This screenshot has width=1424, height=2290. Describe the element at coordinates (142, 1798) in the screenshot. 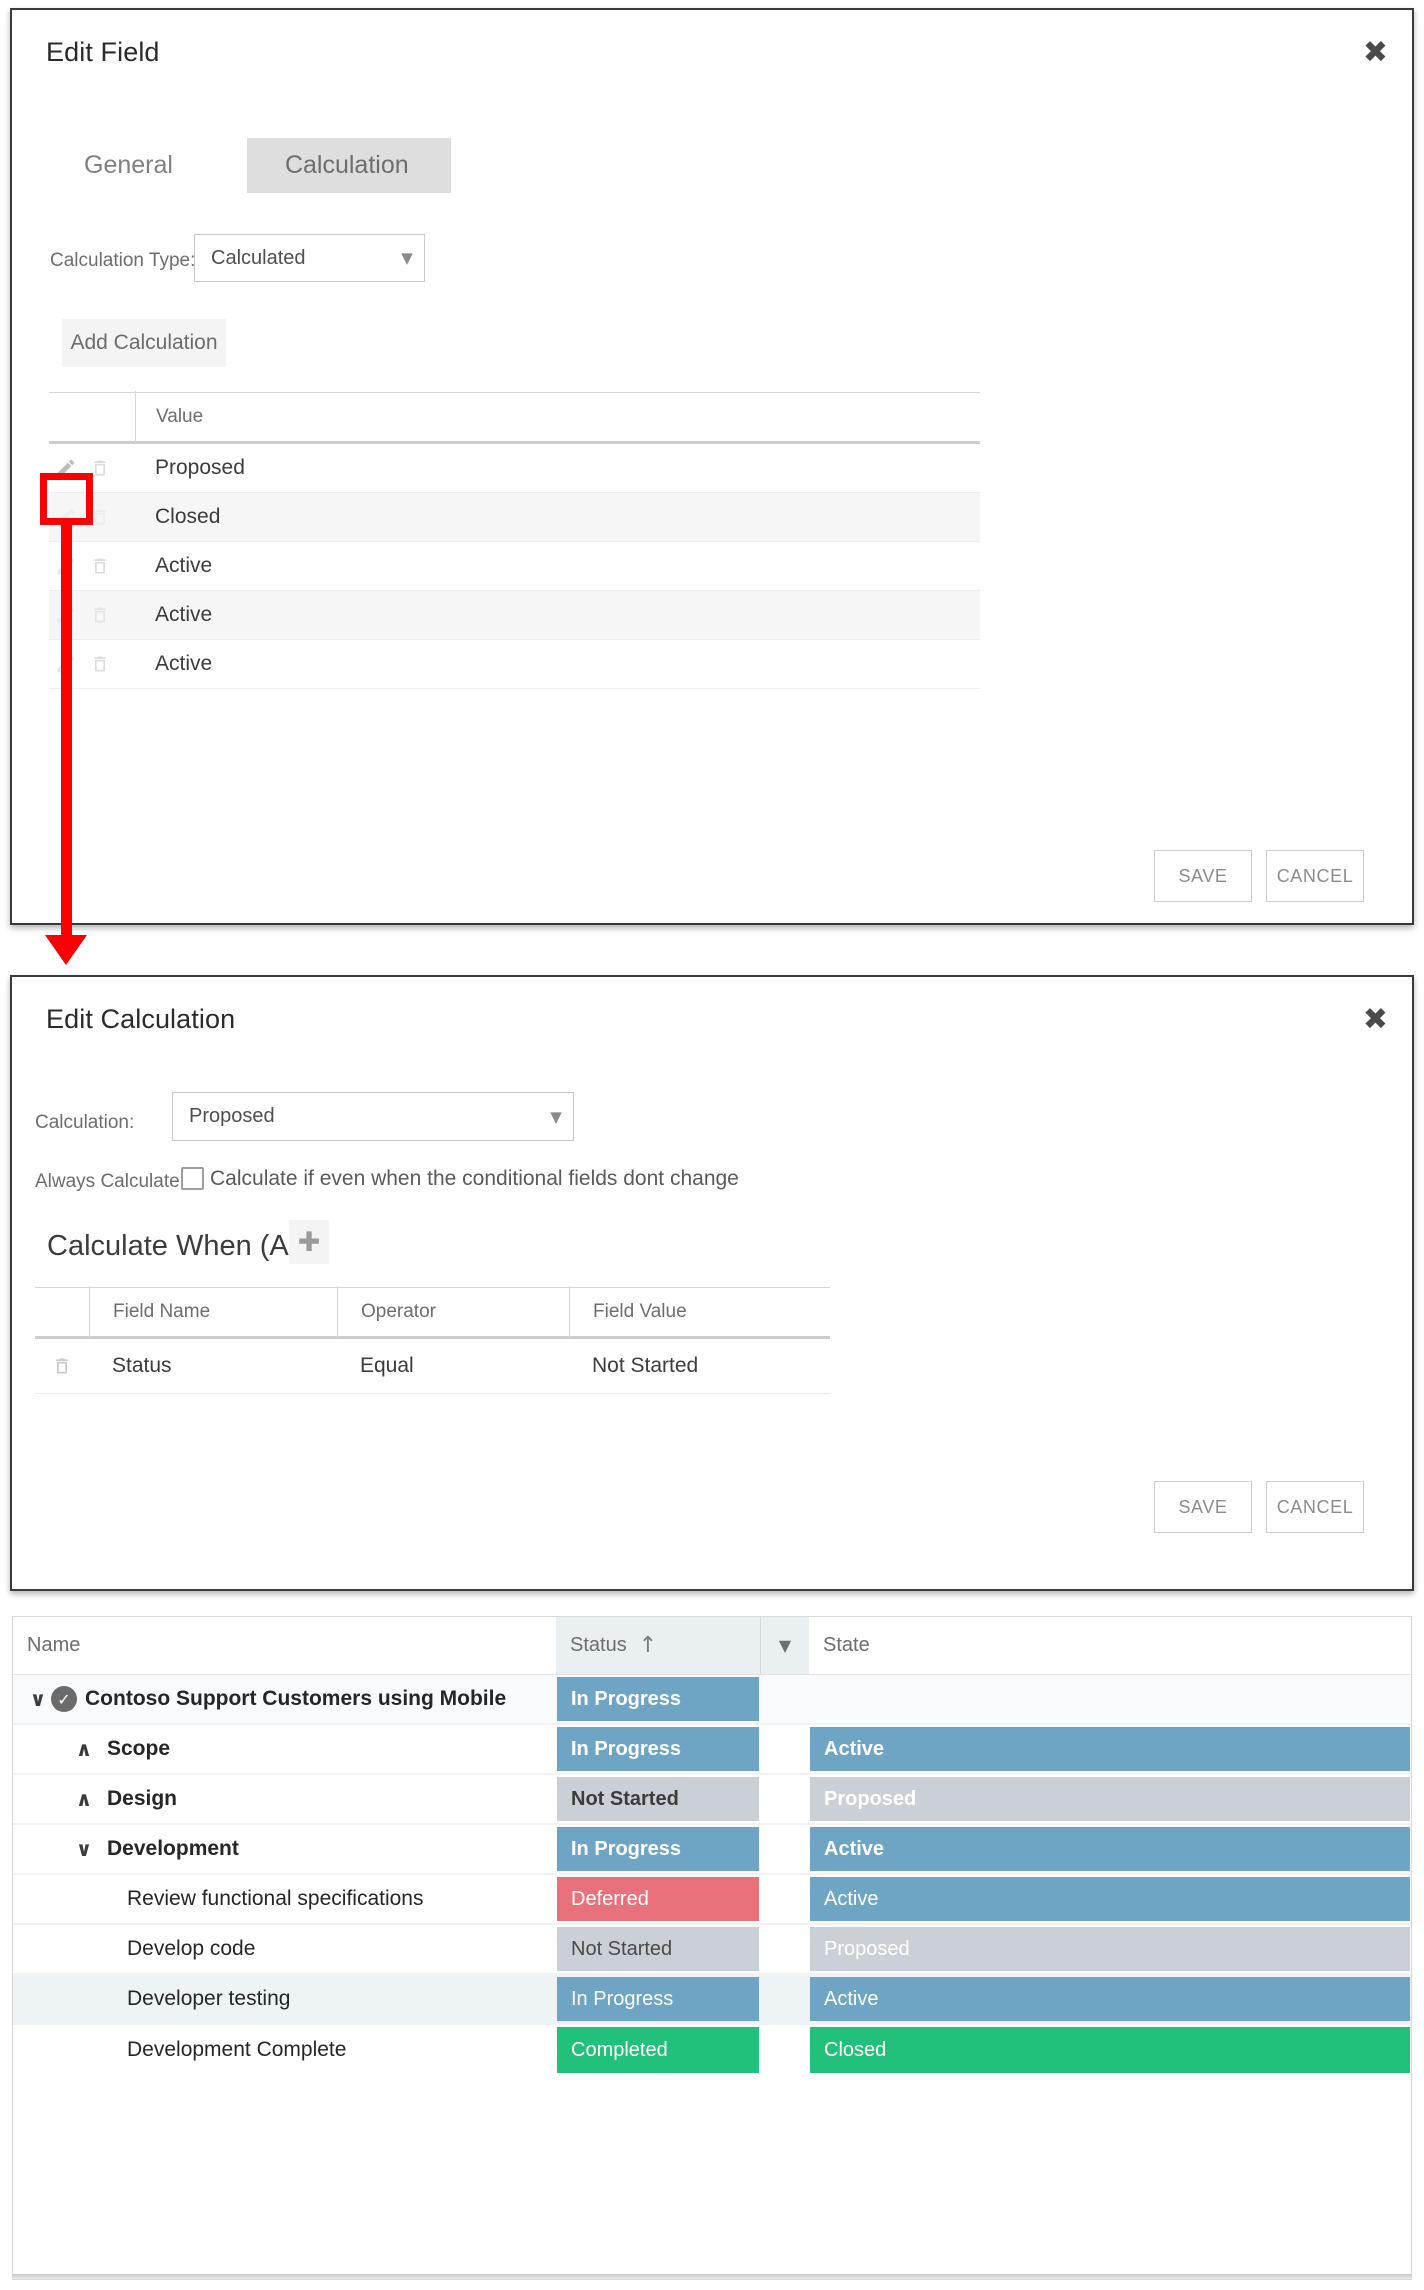

I see `row-name-text: Design` at that location.